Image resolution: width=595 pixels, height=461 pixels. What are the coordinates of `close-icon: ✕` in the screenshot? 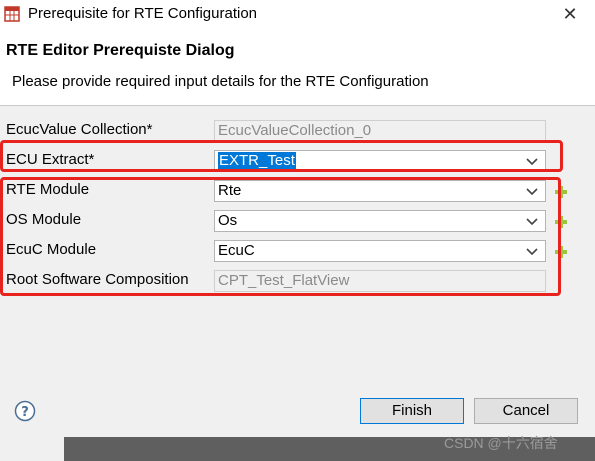 It's located at (570, 14).